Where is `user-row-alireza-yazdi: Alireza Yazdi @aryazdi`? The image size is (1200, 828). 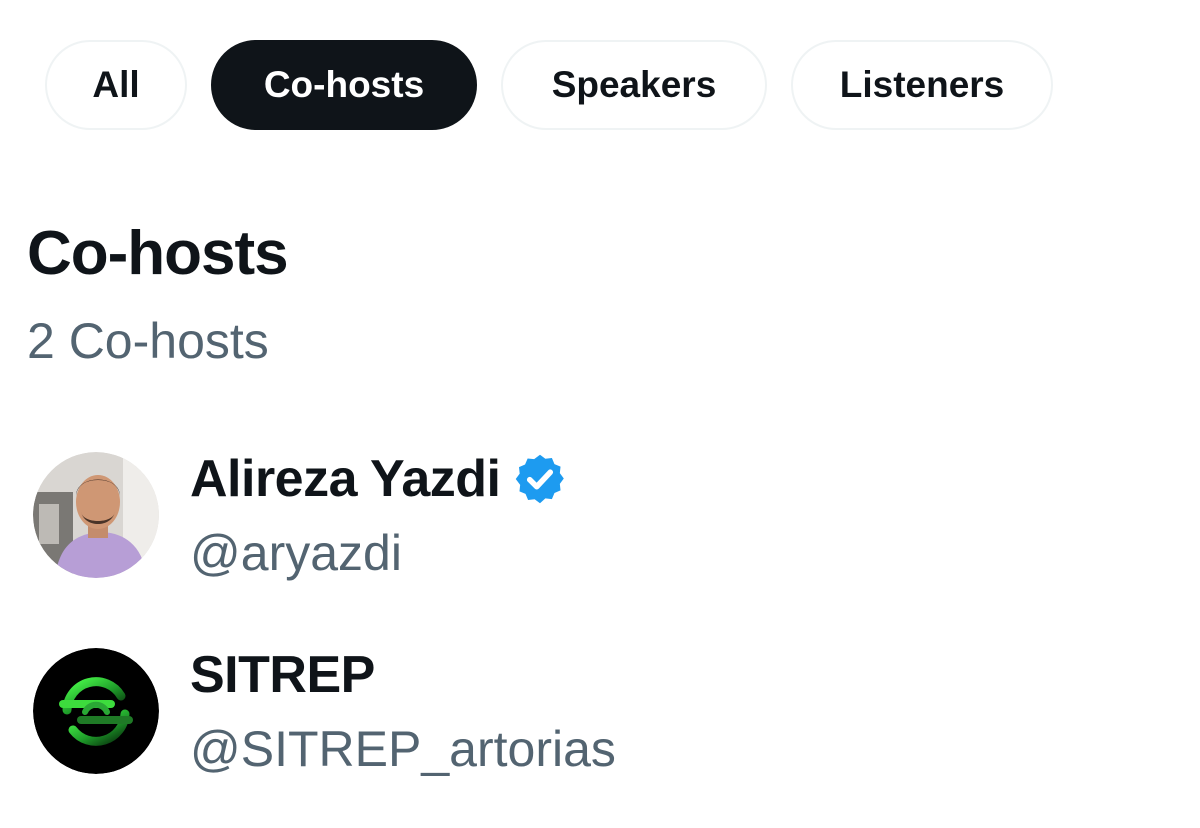
user-row-alireza-yazdi: Alireza Yazdi @aryazdi is located at coordinates (300, 515).